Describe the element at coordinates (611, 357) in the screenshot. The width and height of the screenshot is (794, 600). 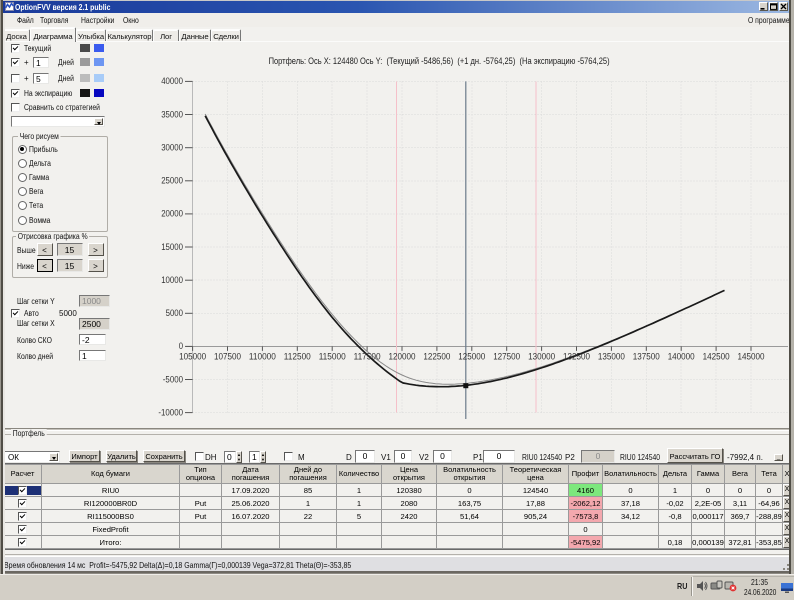
I see `svg-text: 135000` at that location.